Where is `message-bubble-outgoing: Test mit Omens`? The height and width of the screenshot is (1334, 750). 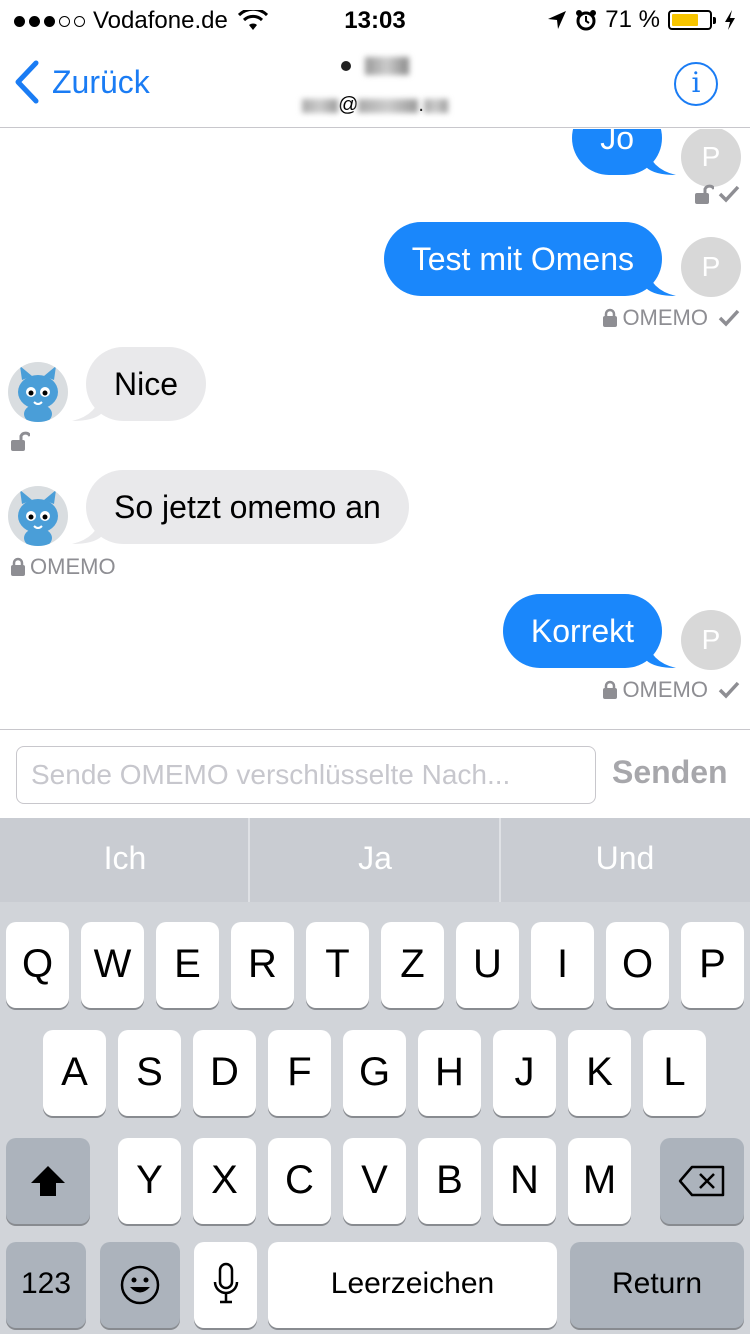 message-bubble-outgoing: Test mit Omens is located at coordinates (529, 259).